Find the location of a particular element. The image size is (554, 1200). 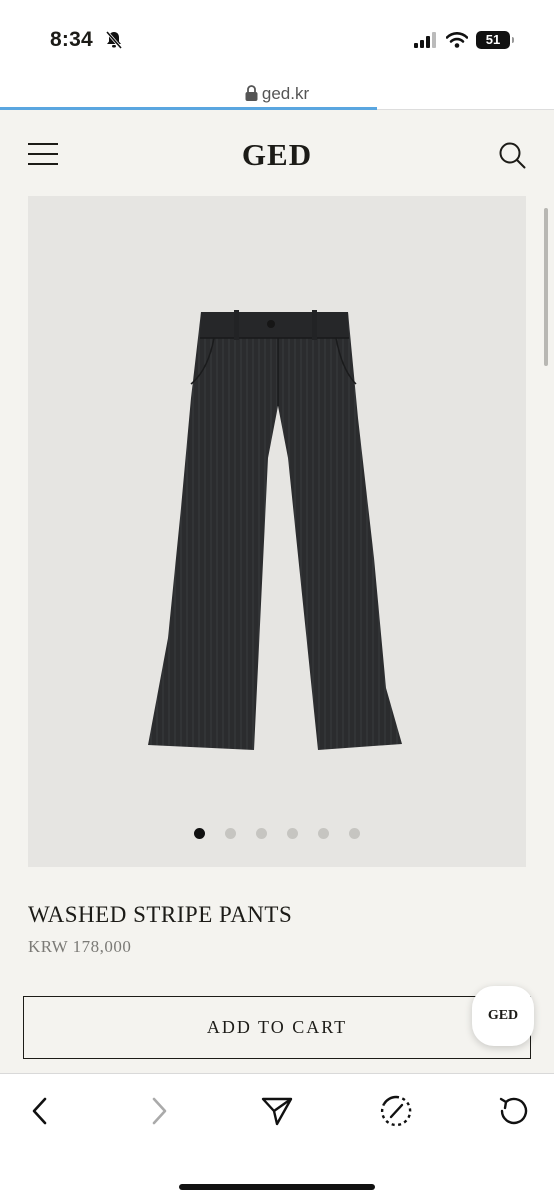

reload-button is located at coordinates (514, 1111).